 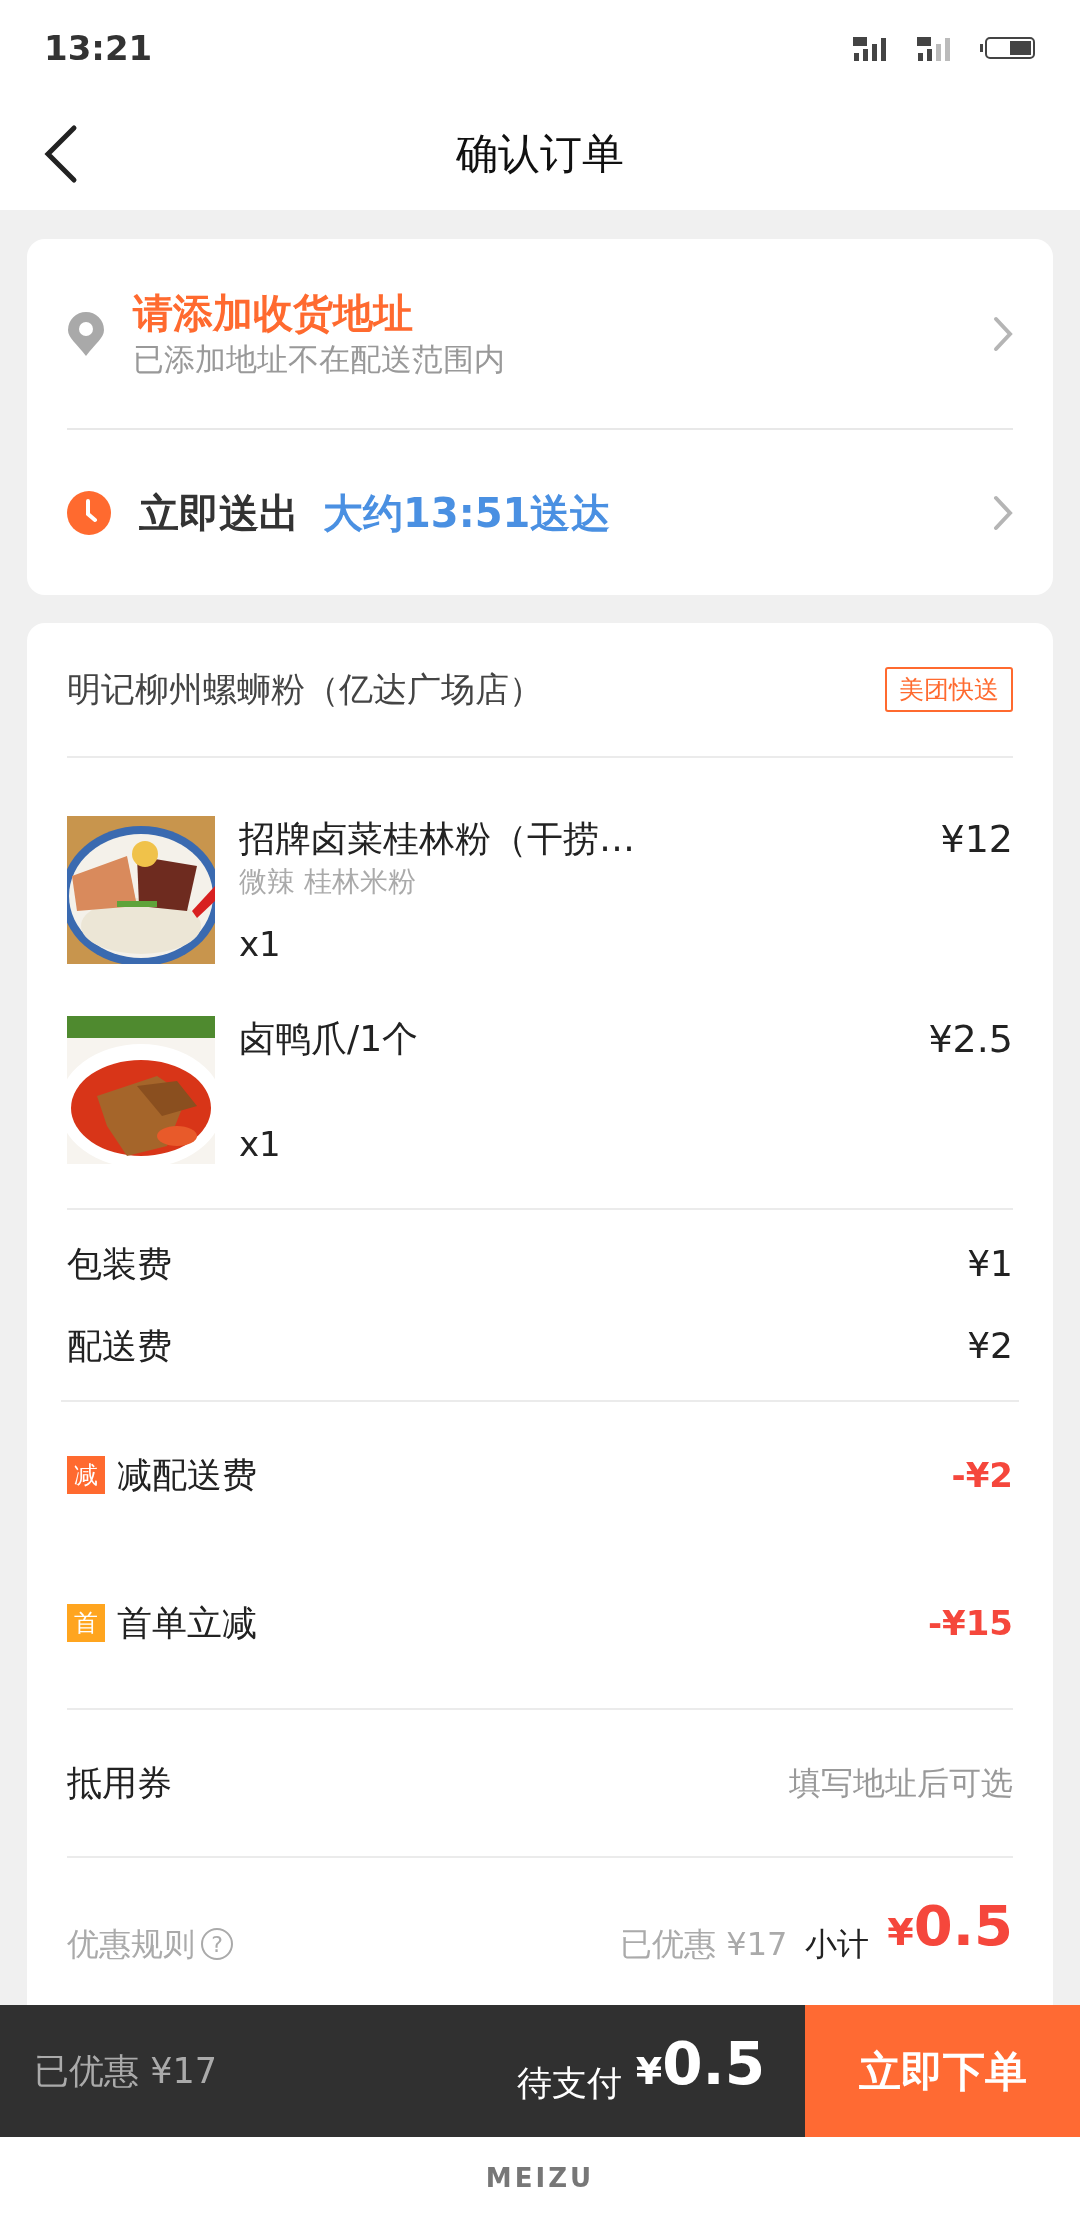 What do you see at coordinates (119, 1264) in the screenshot?
I see `fee-label: 包装费` at bounding box center [119, 1264].